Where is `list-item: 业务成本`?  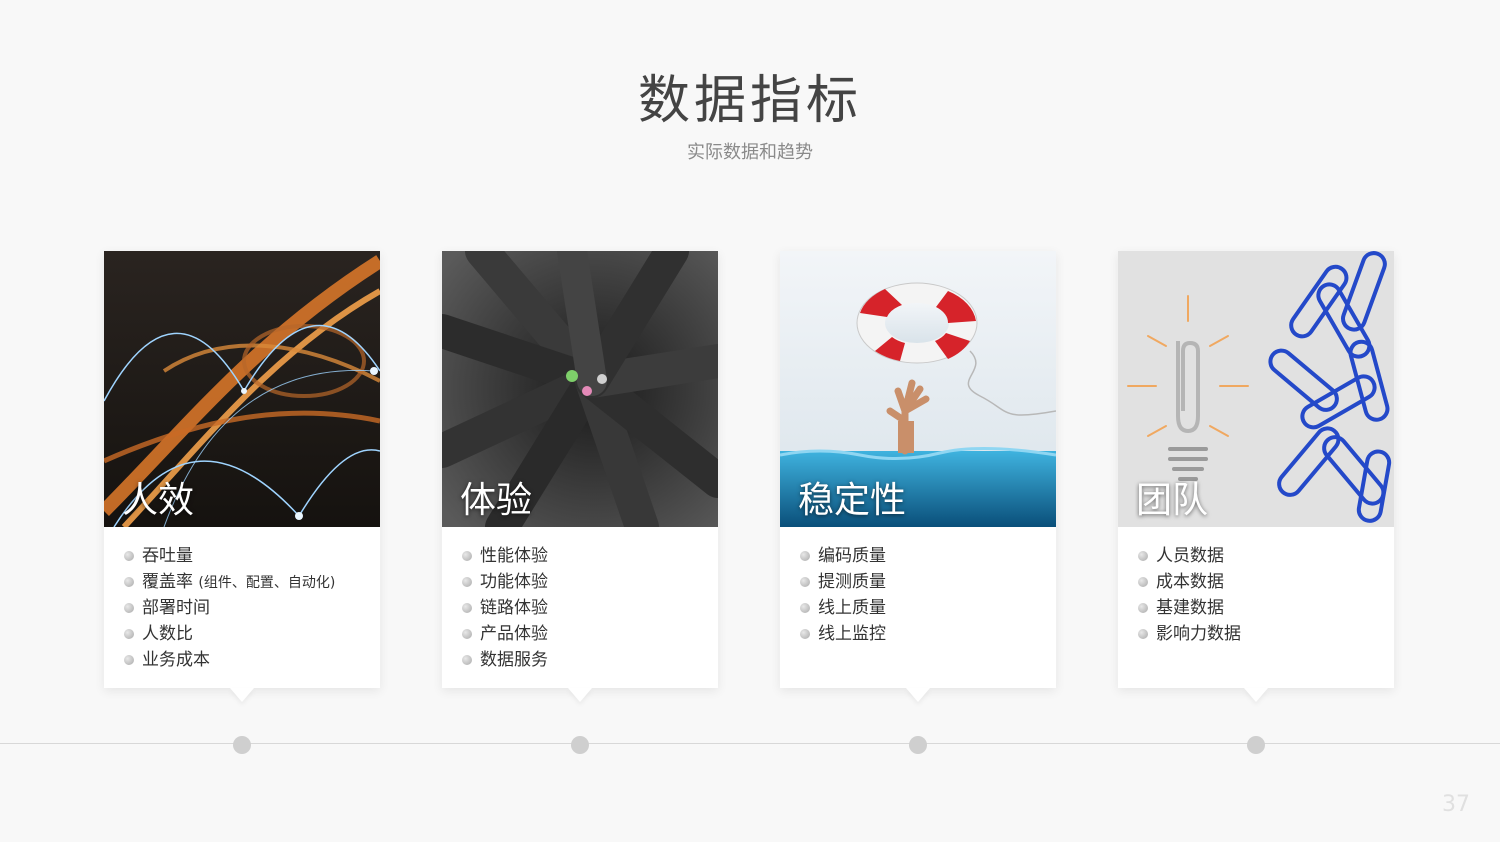 list-item: 业务成本 is located at coordinates (249, 660).